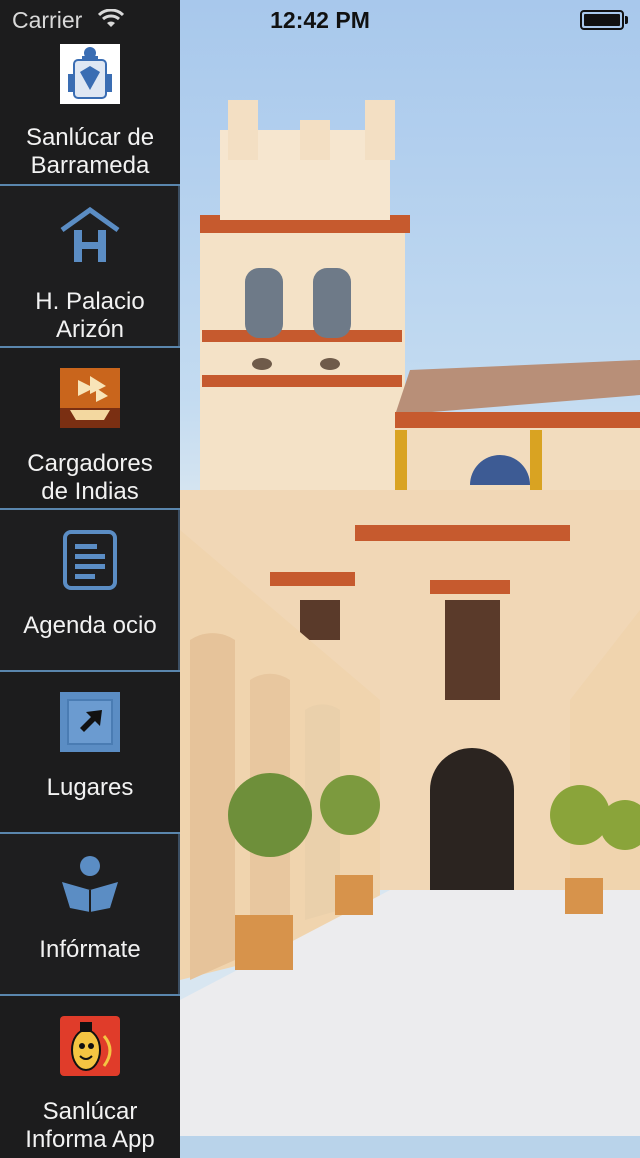  Describe the element at coordinates (90, 398) in the screenshot. I see `ship-icon` at that location.